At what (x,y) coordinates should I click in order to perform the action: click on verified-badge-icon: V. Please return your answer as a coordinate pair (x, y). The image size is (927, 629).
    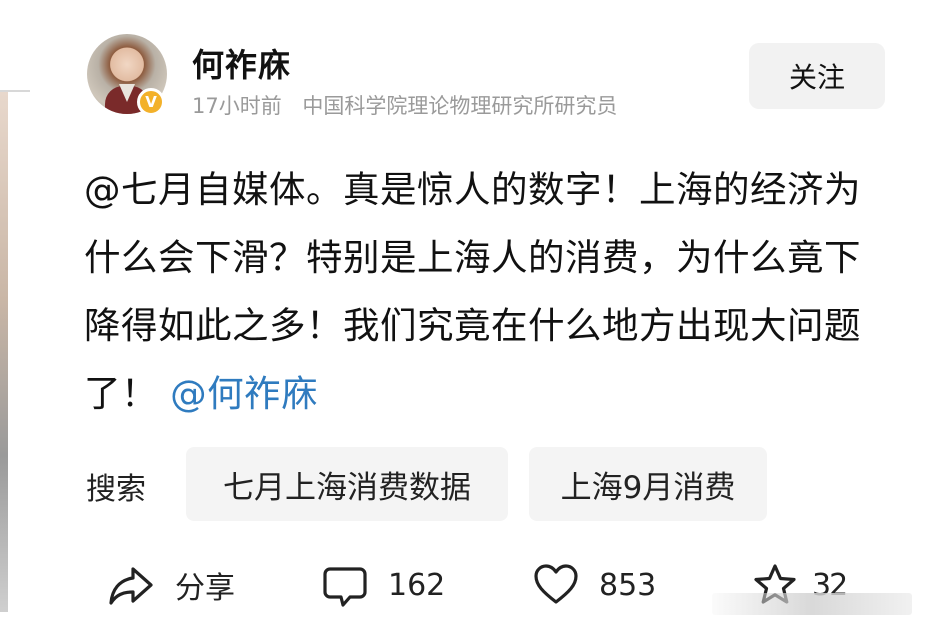
    Looking at the image, I should click on (151, 102).